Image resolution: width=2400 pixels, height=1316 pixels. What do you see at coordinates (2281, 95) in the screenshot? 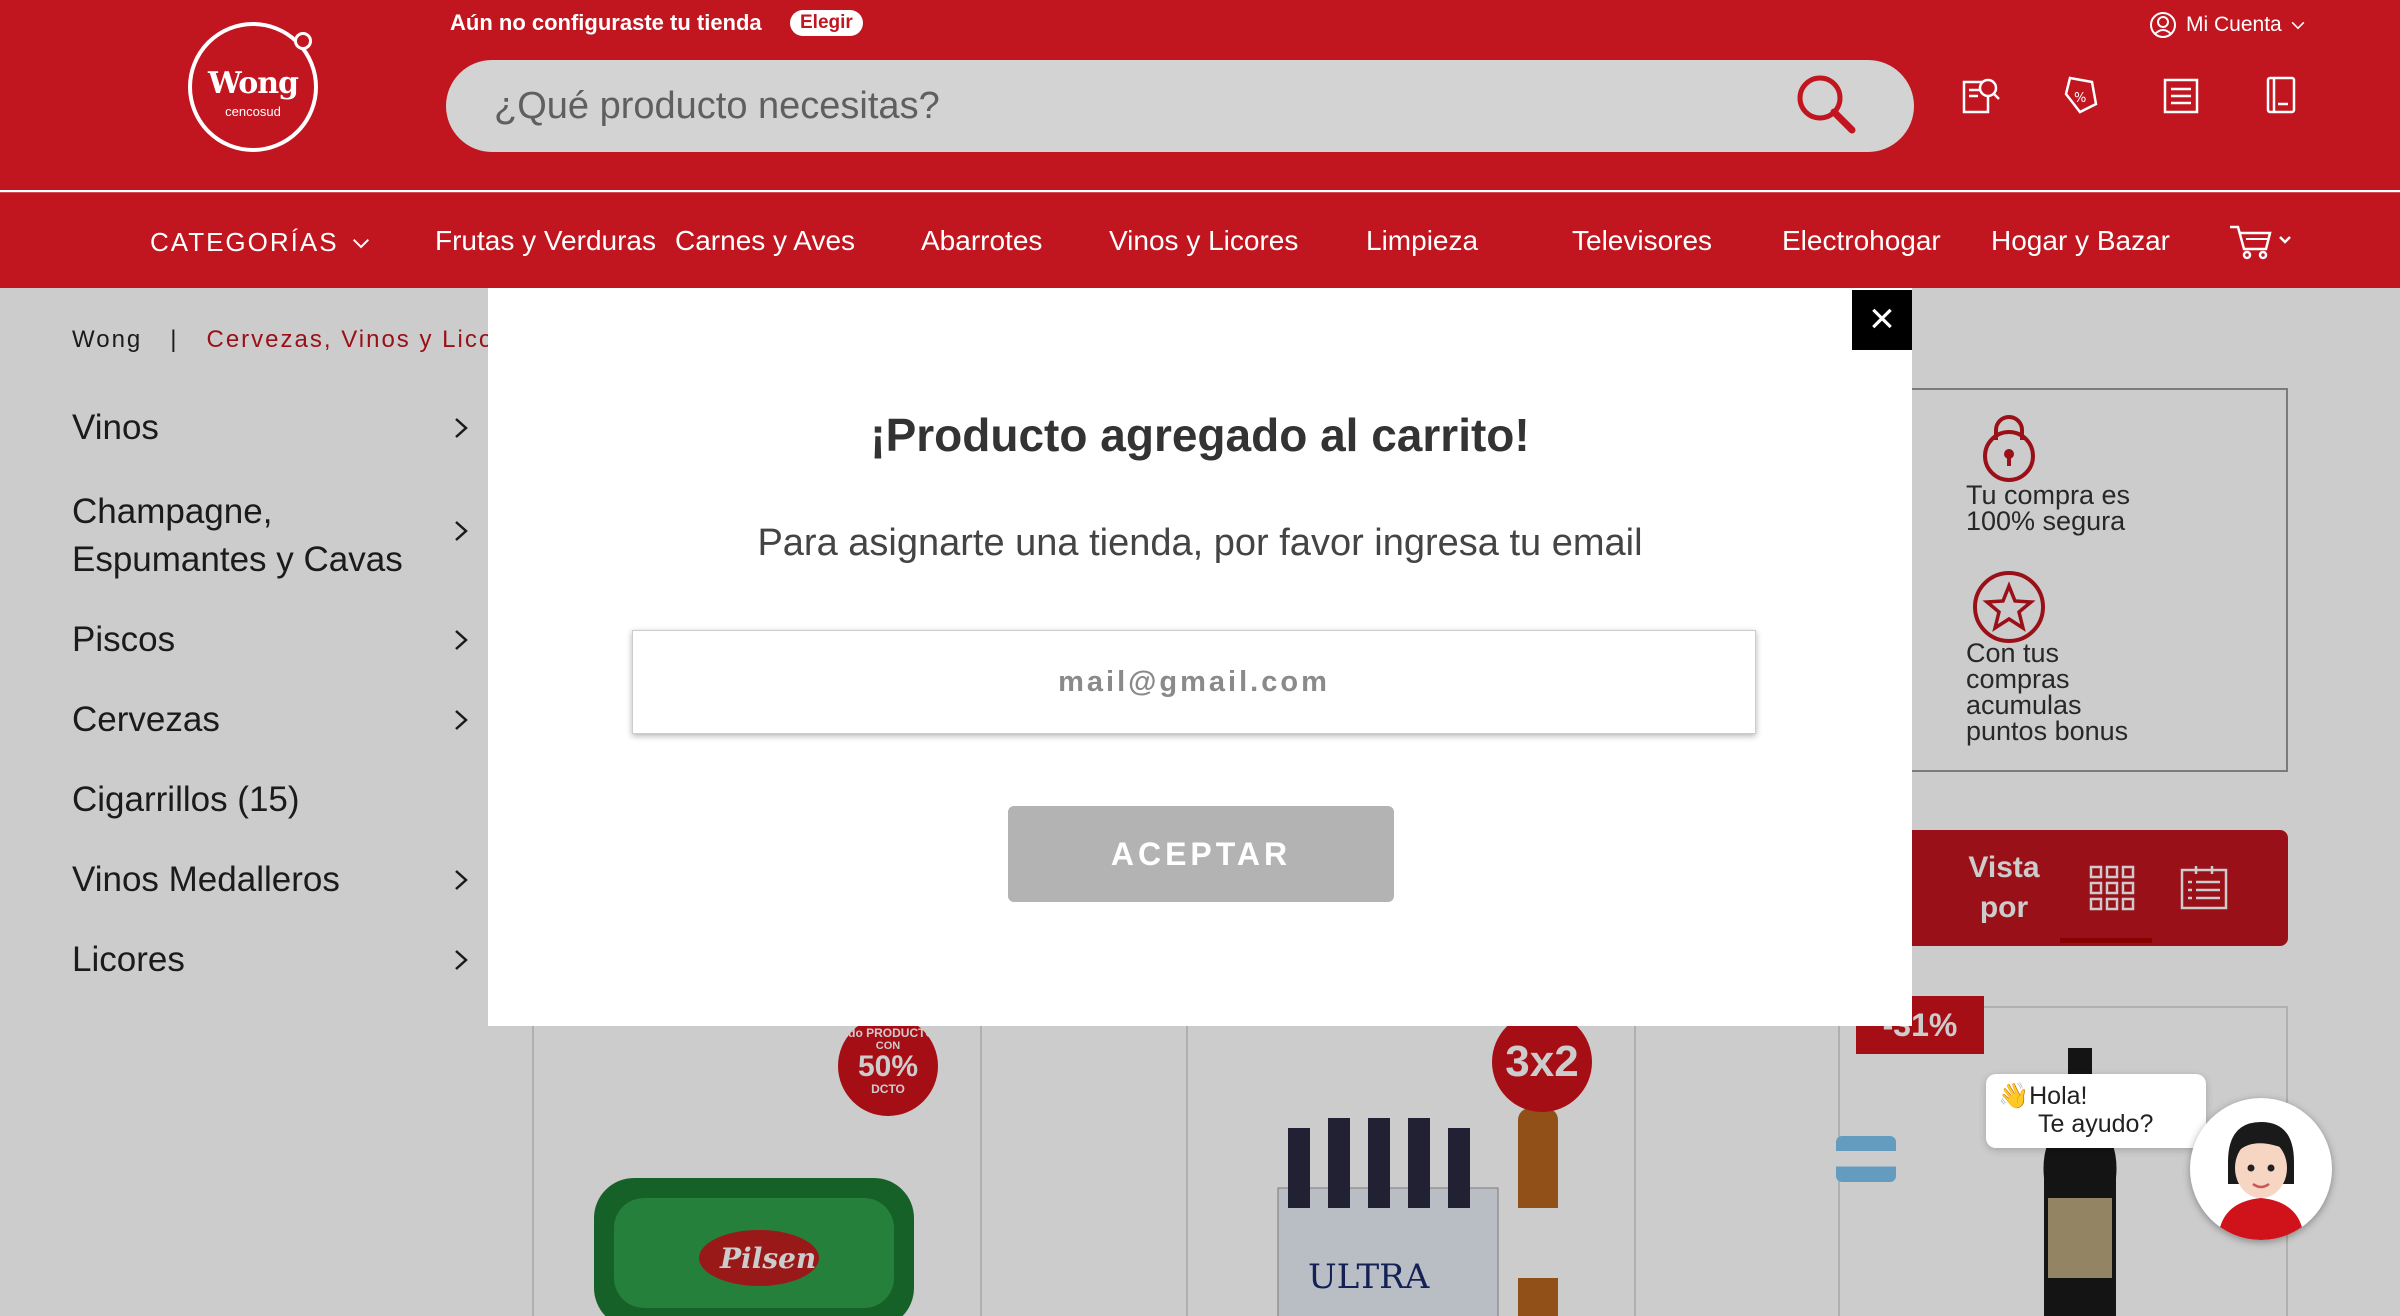
I see `catalog-book-icon` at bounding box center [2281, 95].